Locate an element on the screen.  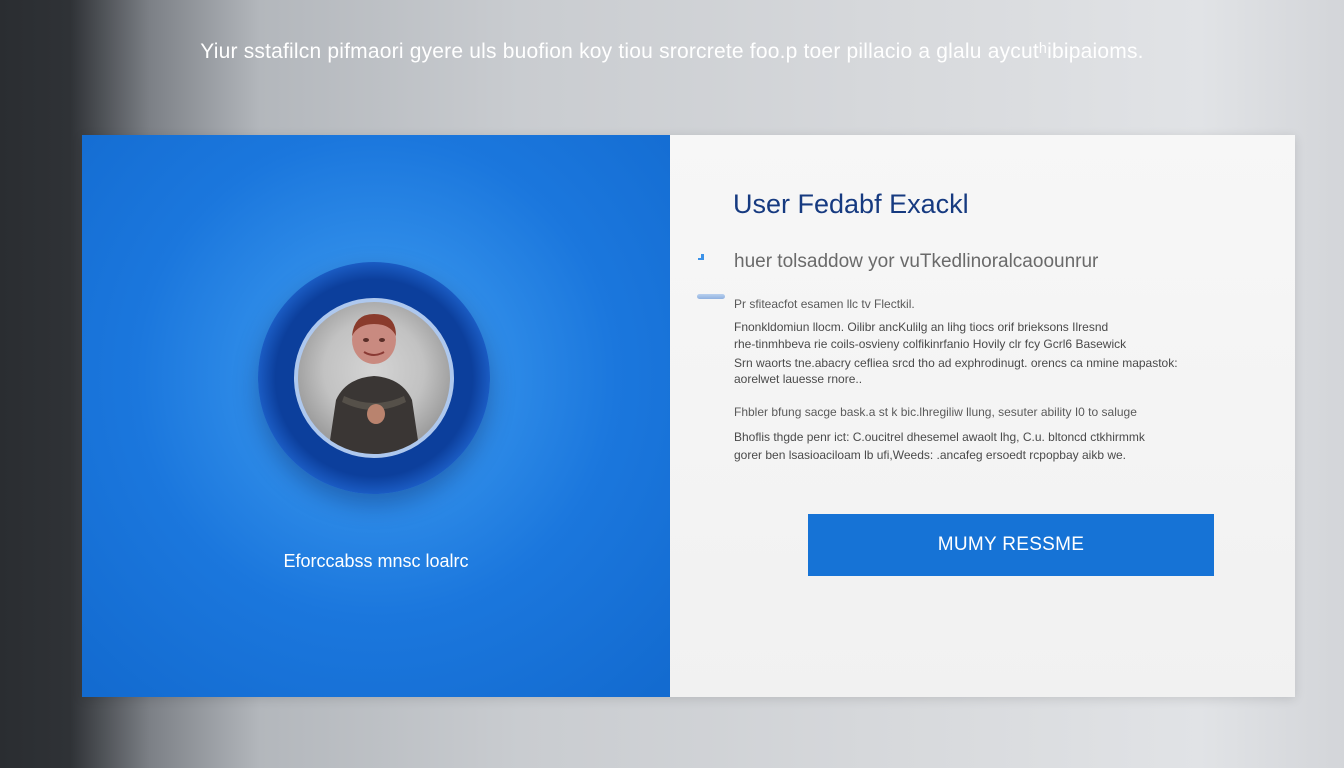
user-avatar-icon is located at coordinates (374, 384).